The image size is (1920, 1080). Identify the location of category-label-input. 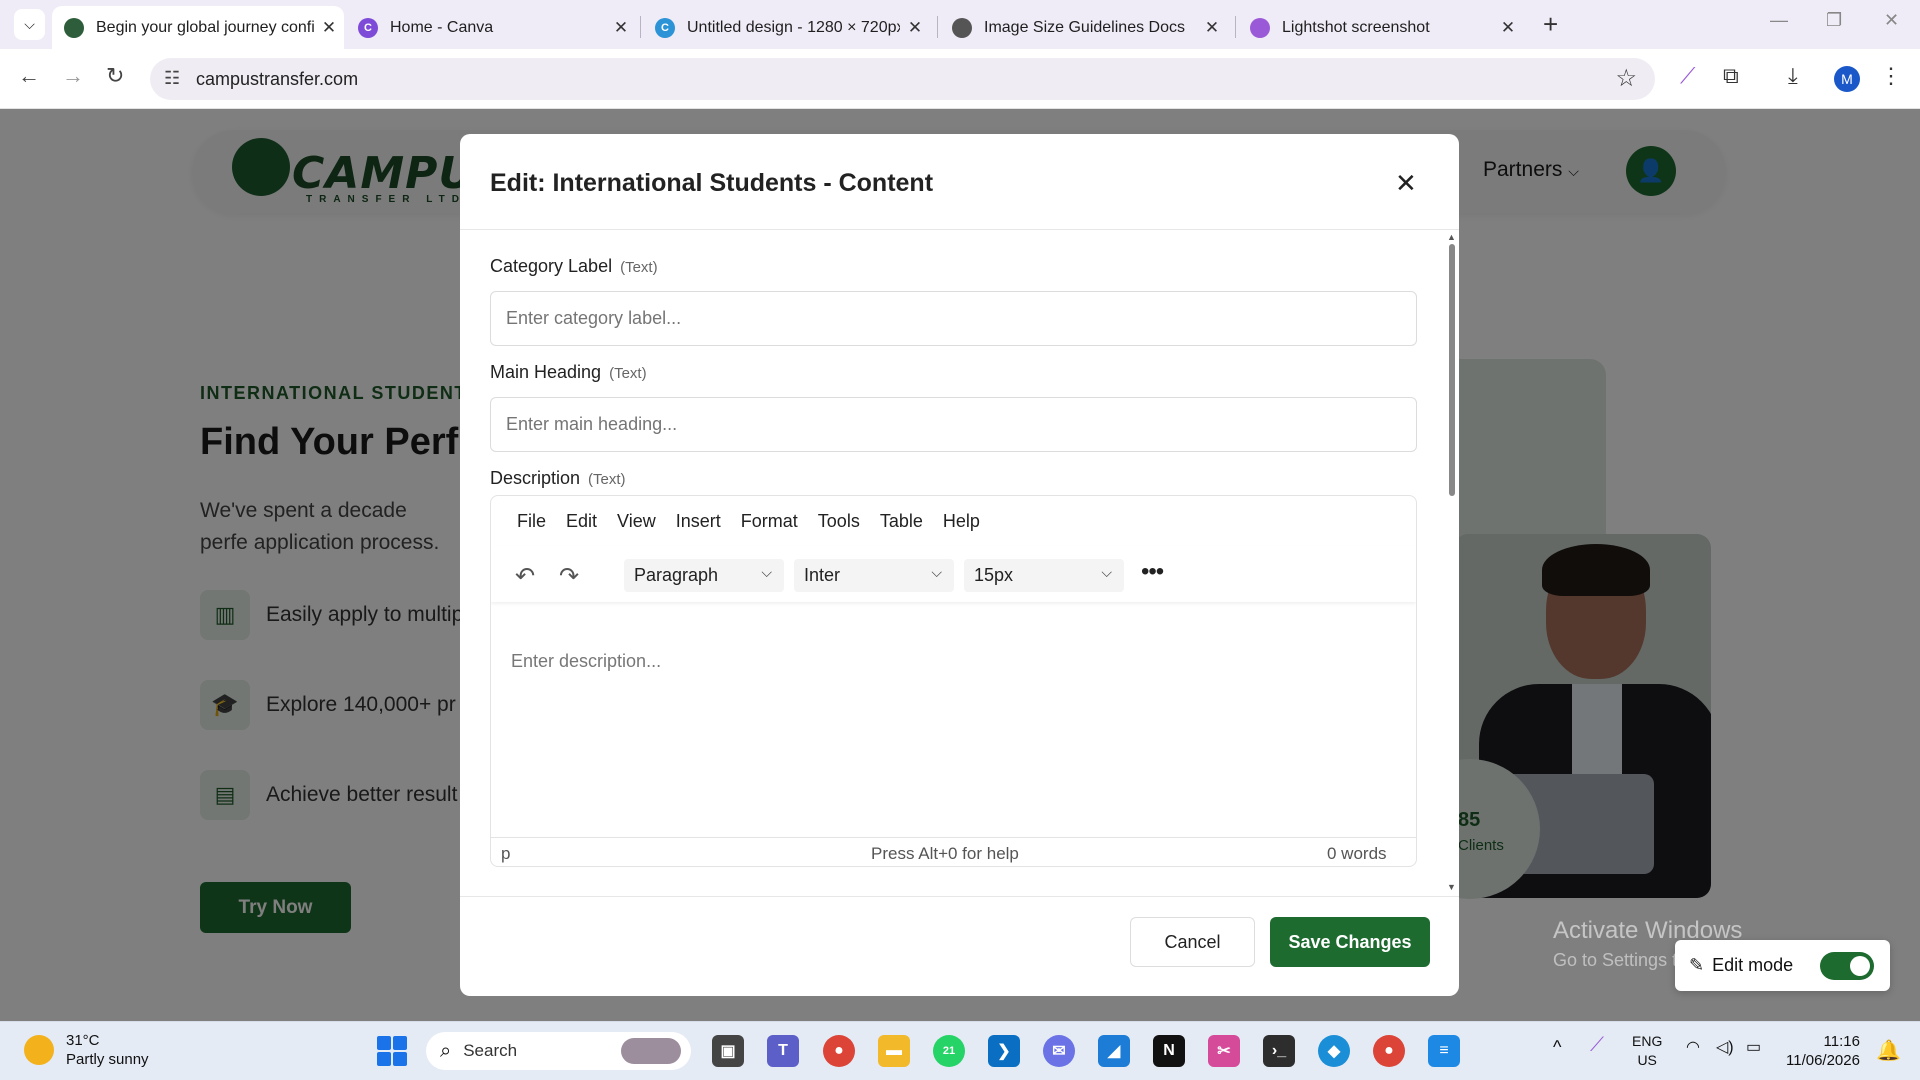
(953, 318).